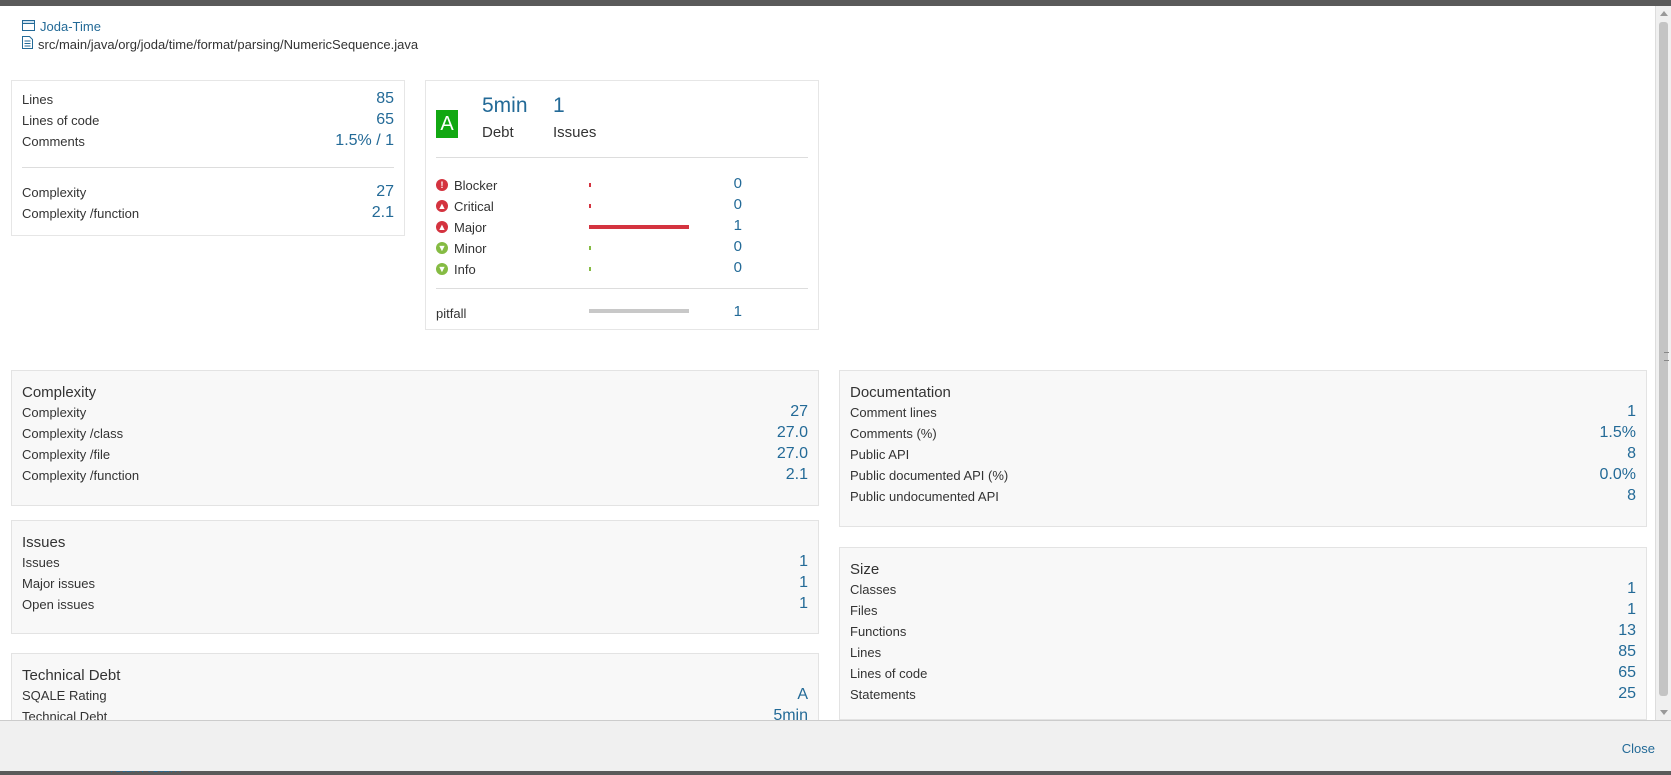 The width and height of the screenshot is (1671, 775). Describe the element at coordinates (415, 454) in the screenshot. I see `metric-row: Complexity /file 27.0` at that location.